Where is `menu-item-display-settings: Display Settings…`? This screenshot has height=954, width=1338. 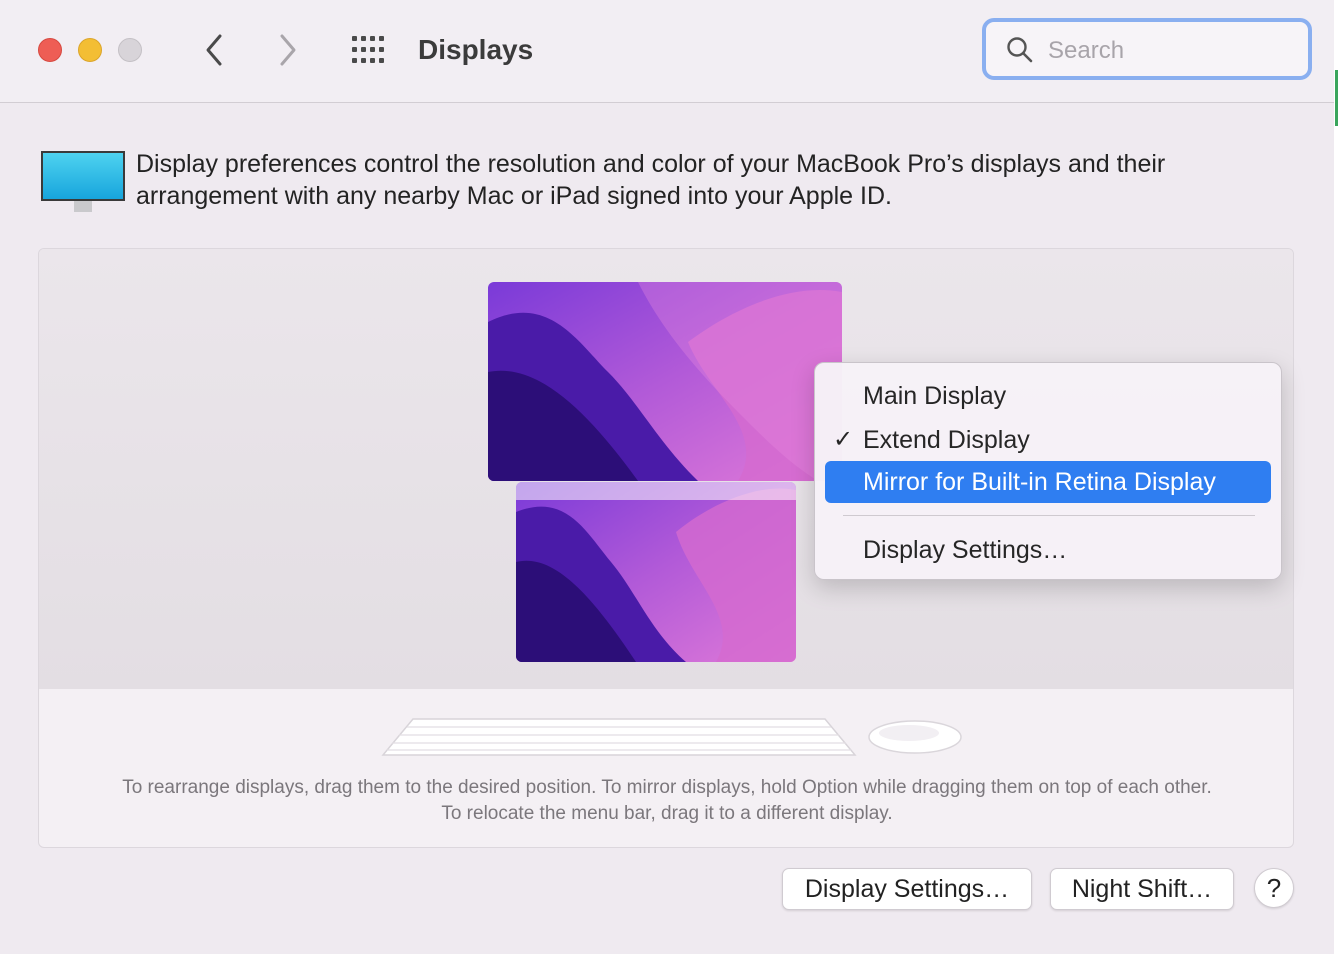
menu-item-display-settings: Display Settings… is located at coordinates (1048, 550).